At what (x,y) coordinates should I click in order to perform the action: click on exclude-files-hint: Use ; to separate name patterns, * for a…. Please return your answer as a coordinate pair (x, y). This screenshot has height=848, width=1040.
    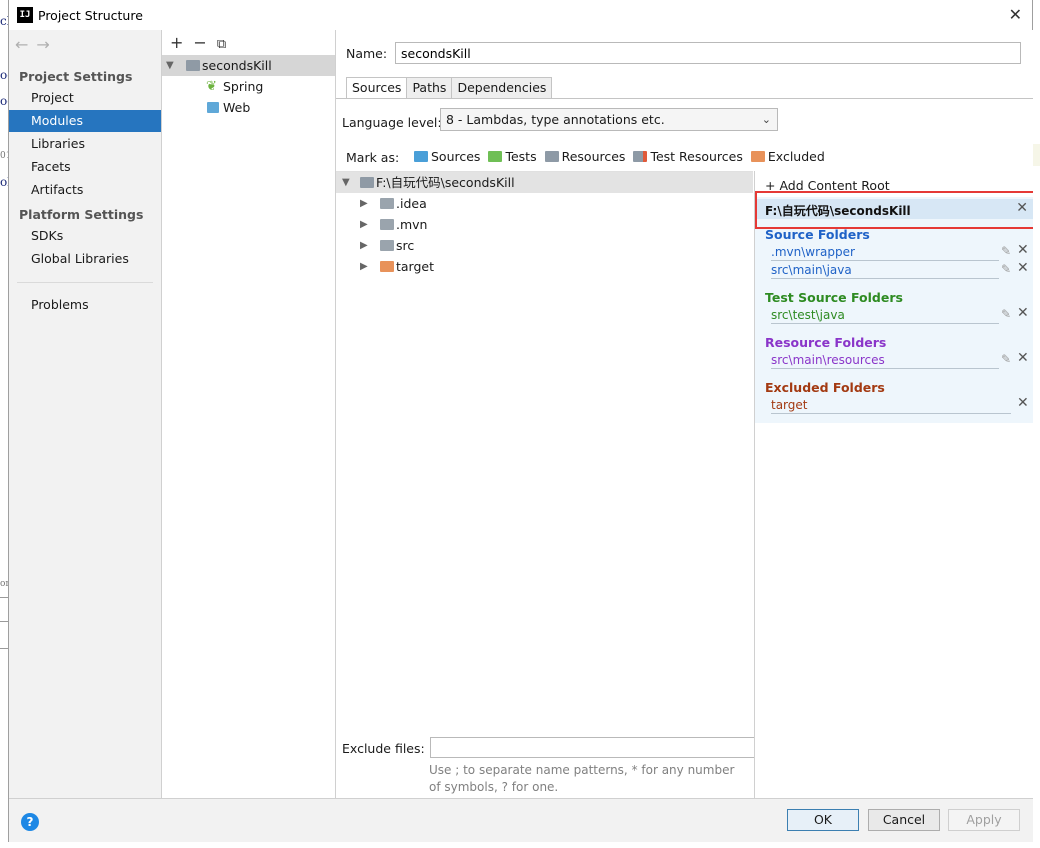
    Looking at the image, I should click on (582, 778).